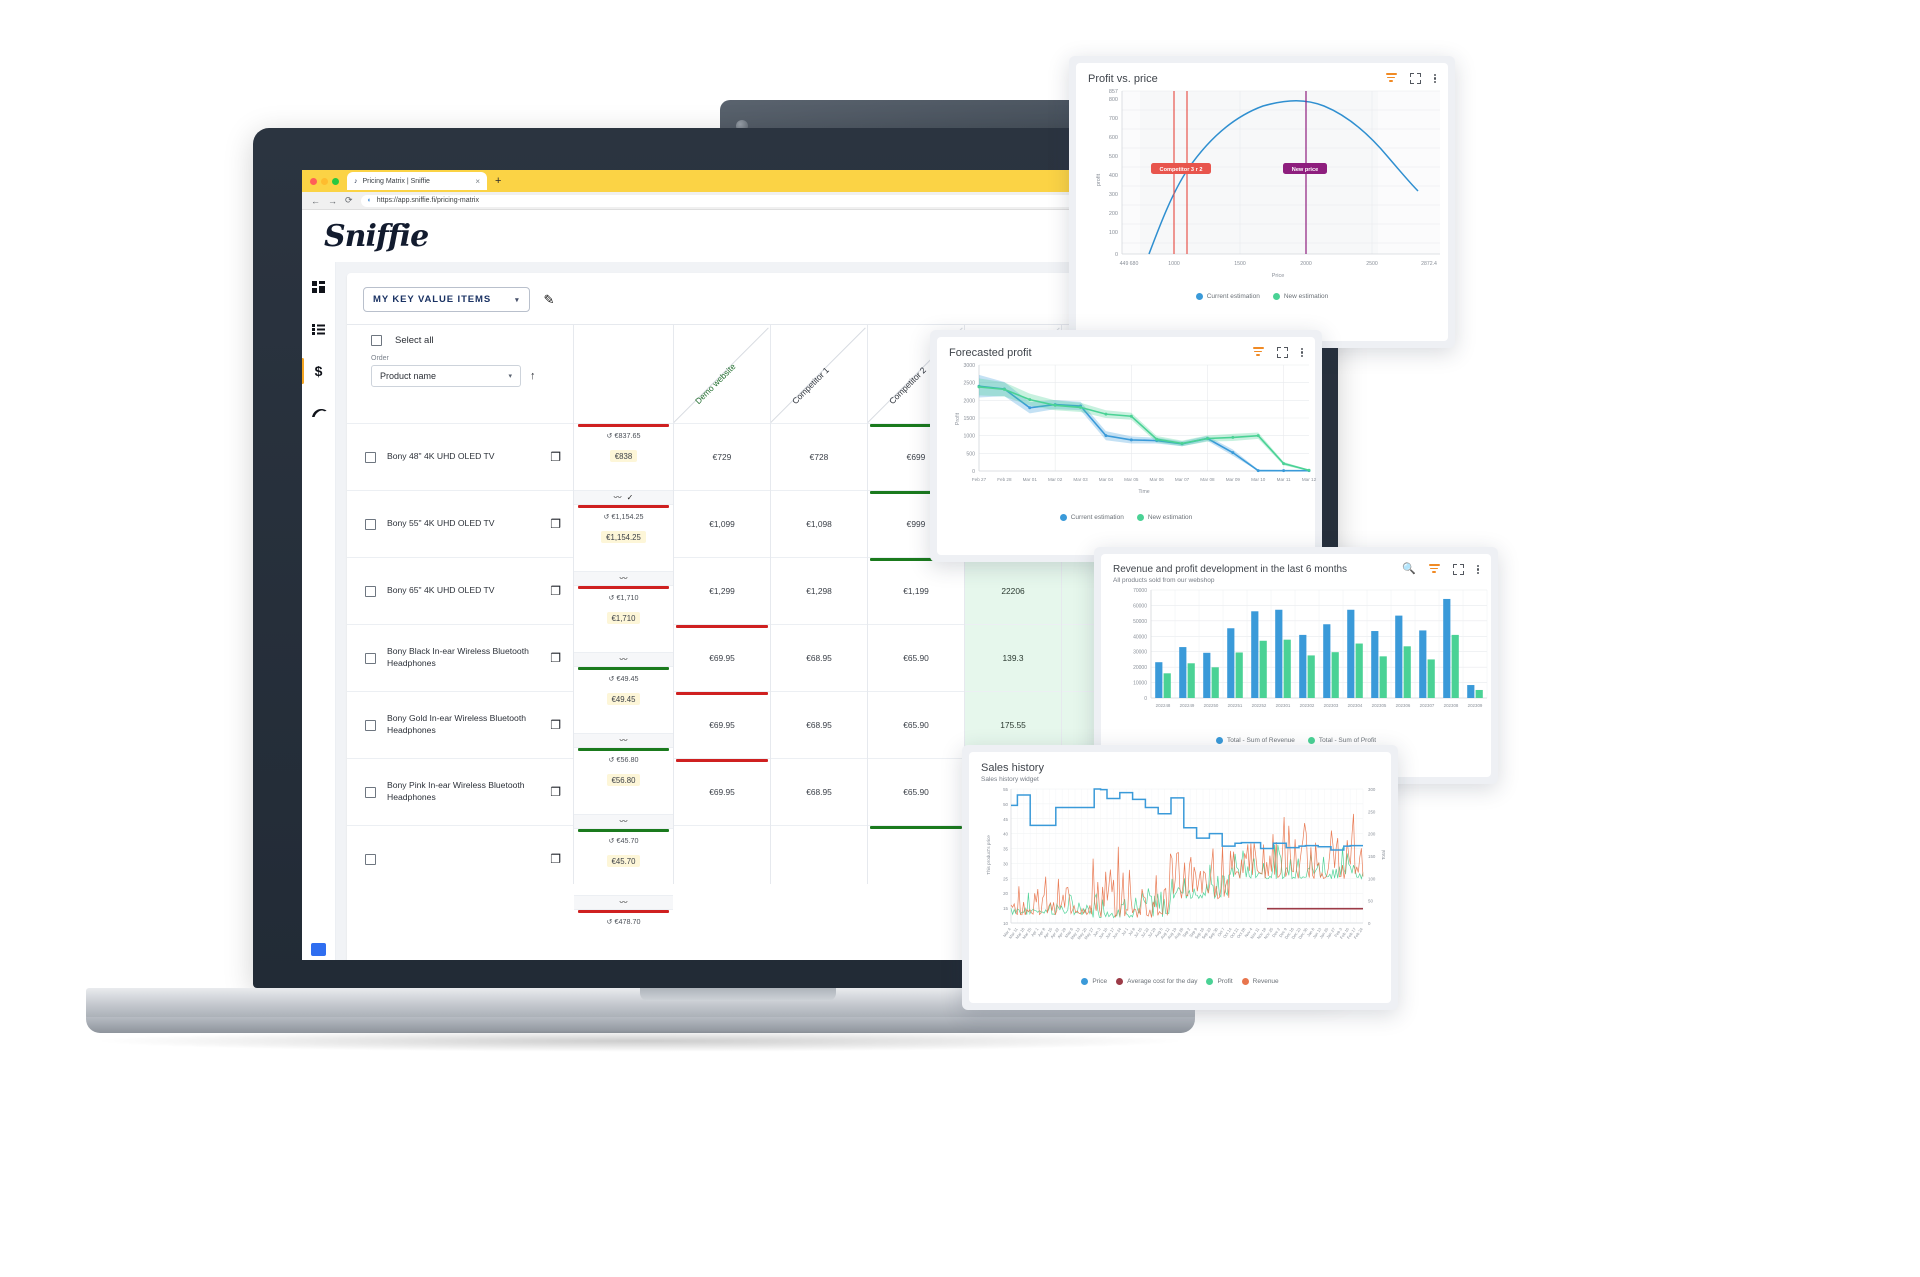 The image size is (1920, 1277). What do you see at coordinates (414, 340) in the screenshot?
I see `select-all-label: Select all` at bounding box center [414, 340].